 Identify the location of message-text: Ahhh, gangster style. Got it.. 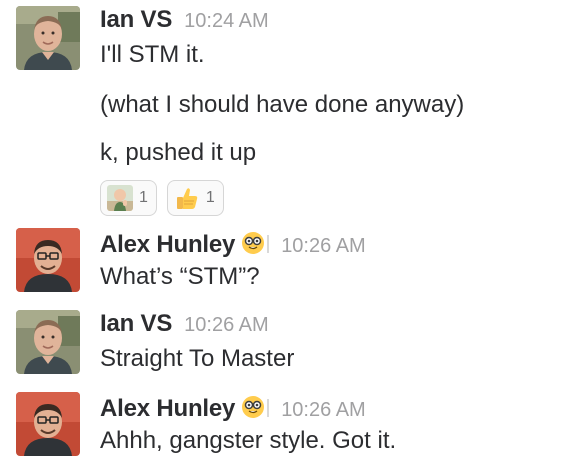
(248, 440).